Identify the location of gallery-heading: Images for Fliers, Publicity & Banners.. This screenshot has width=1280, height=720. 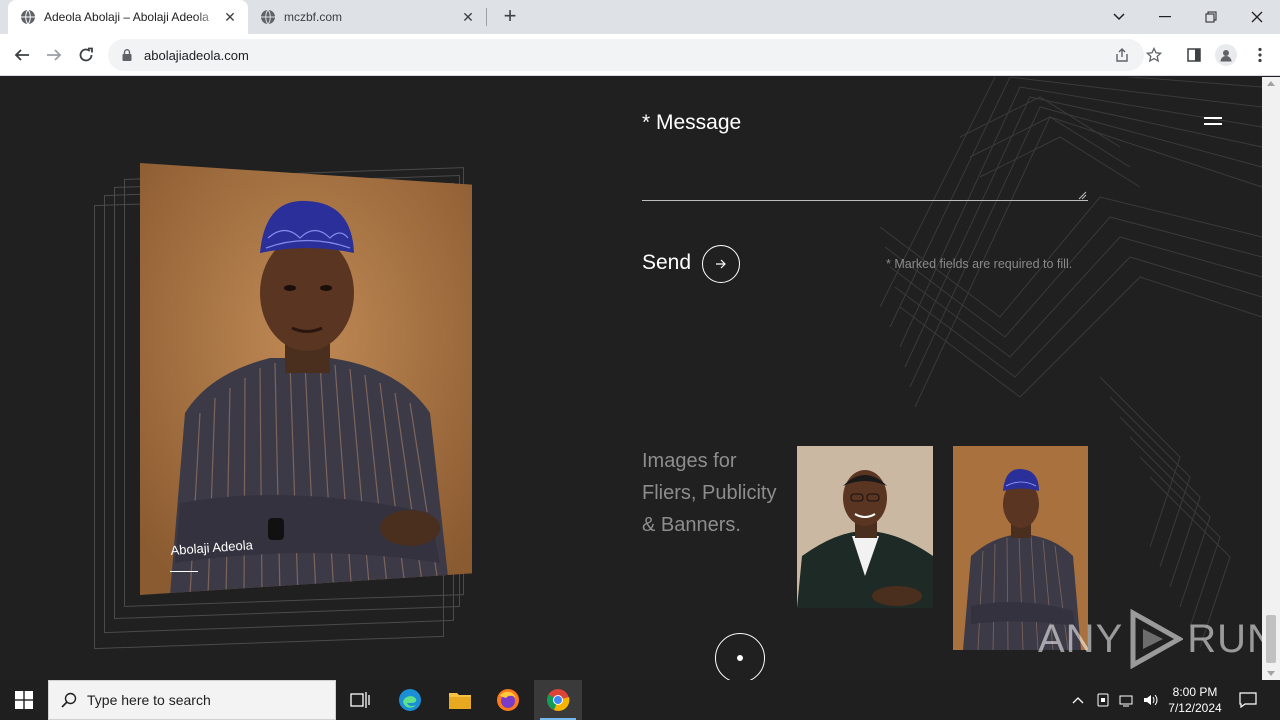
(717, 493).